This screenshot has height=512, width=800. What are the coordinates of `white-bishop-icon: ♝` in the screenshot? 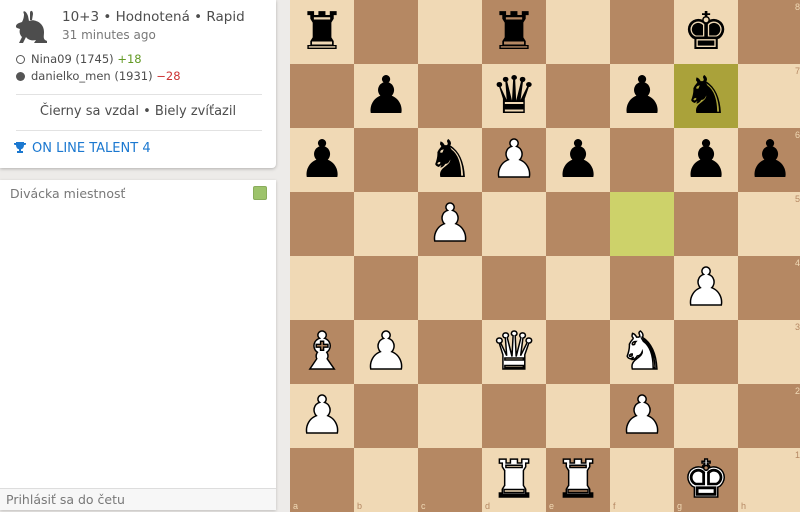 It's located at (322, 352).